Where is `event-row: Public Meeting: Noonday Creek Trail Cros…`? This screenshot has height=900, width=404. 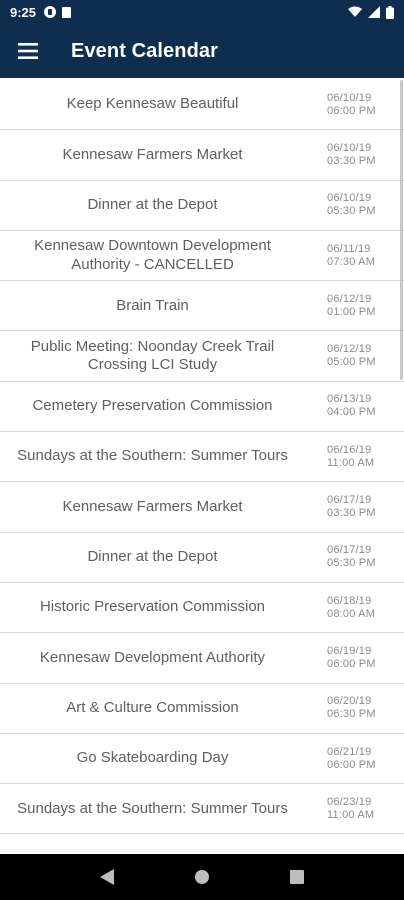
event-row: Public Meeting: Noonday Creek Trail Cros… is located at coordinates (202, 356).